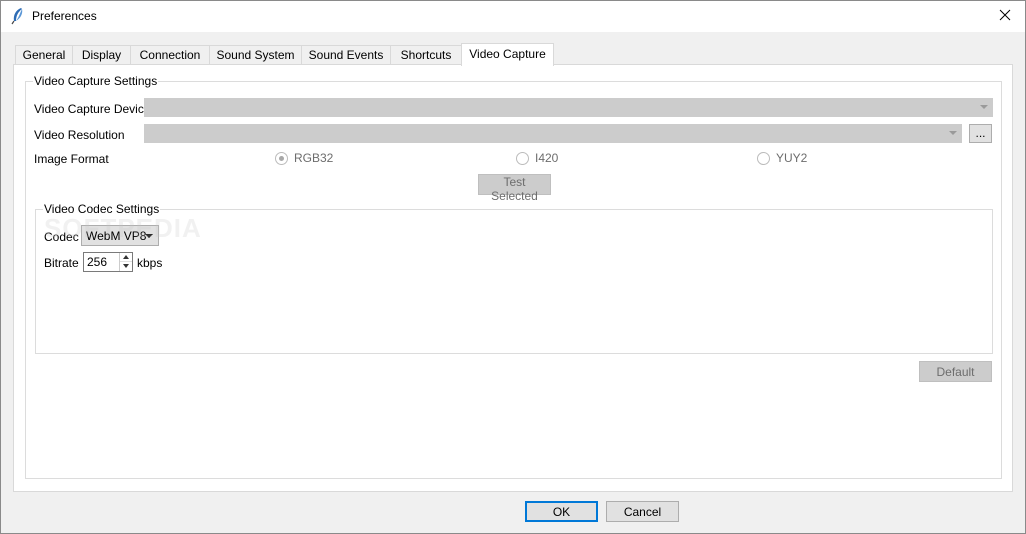 This screenshot has width=1026, height=534. What do you see at coordinates (514, 188) in the screenshot?
I see `test-selected-button: Test Selected` at bounding box center [514, 188].